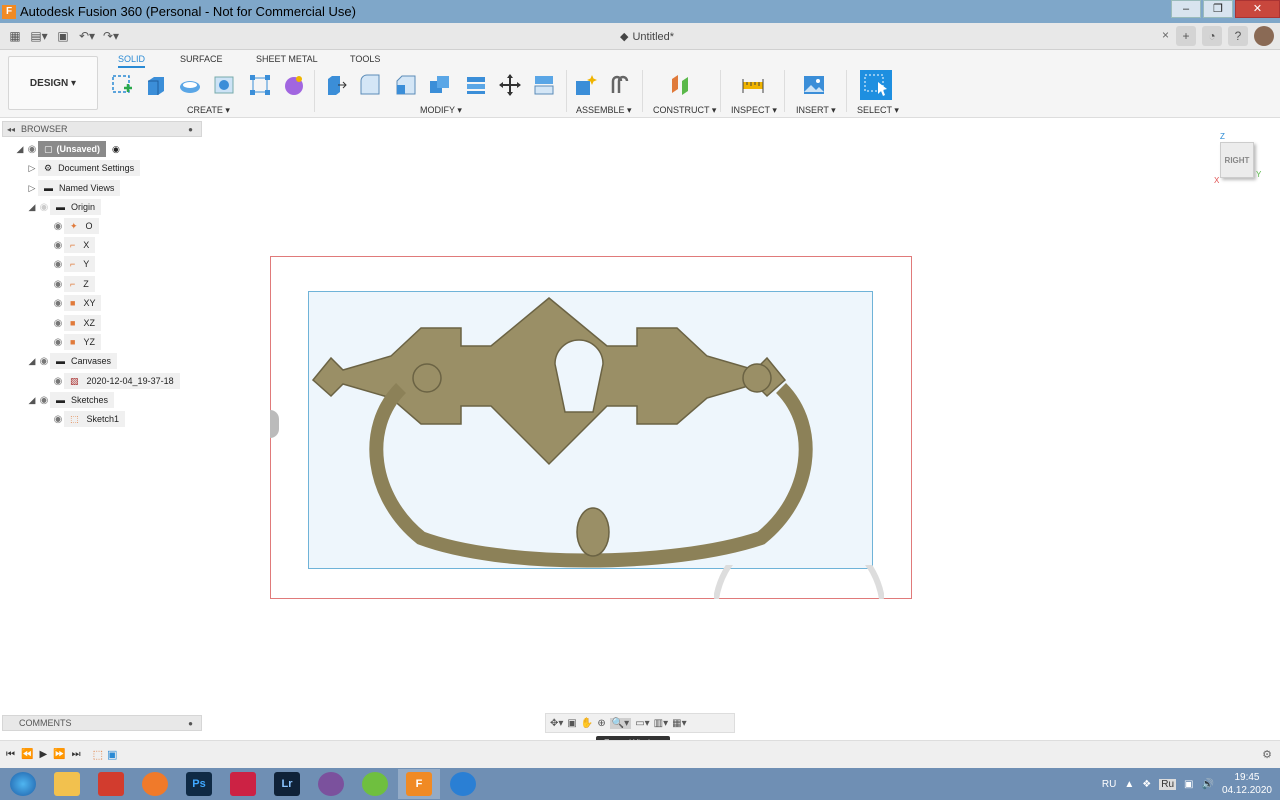 Image resolution: width=1280 pixels, height=800 pixels. What do you see at coordinates (816, 110) in the screenshot?
I see `insert-group-label: INSERT ▾` at bounding box center [816, 110].